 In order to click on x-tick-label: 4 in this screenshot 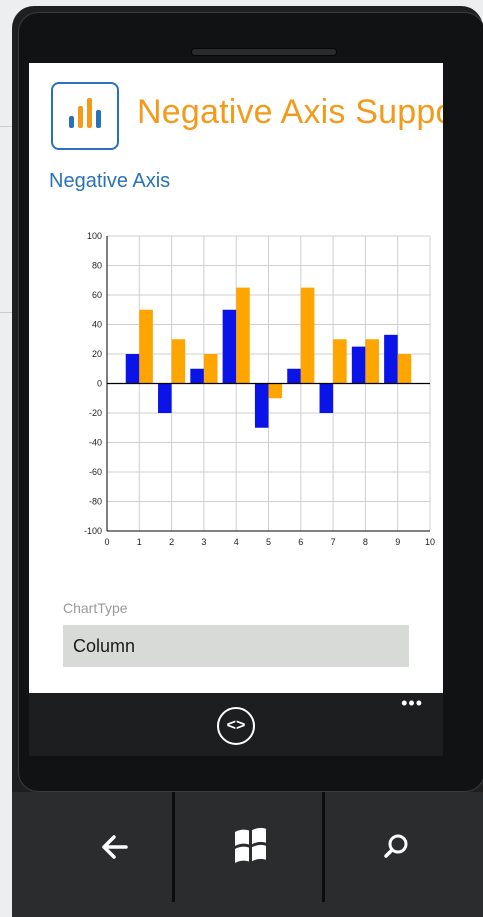, I will do `click(236, 542)`.